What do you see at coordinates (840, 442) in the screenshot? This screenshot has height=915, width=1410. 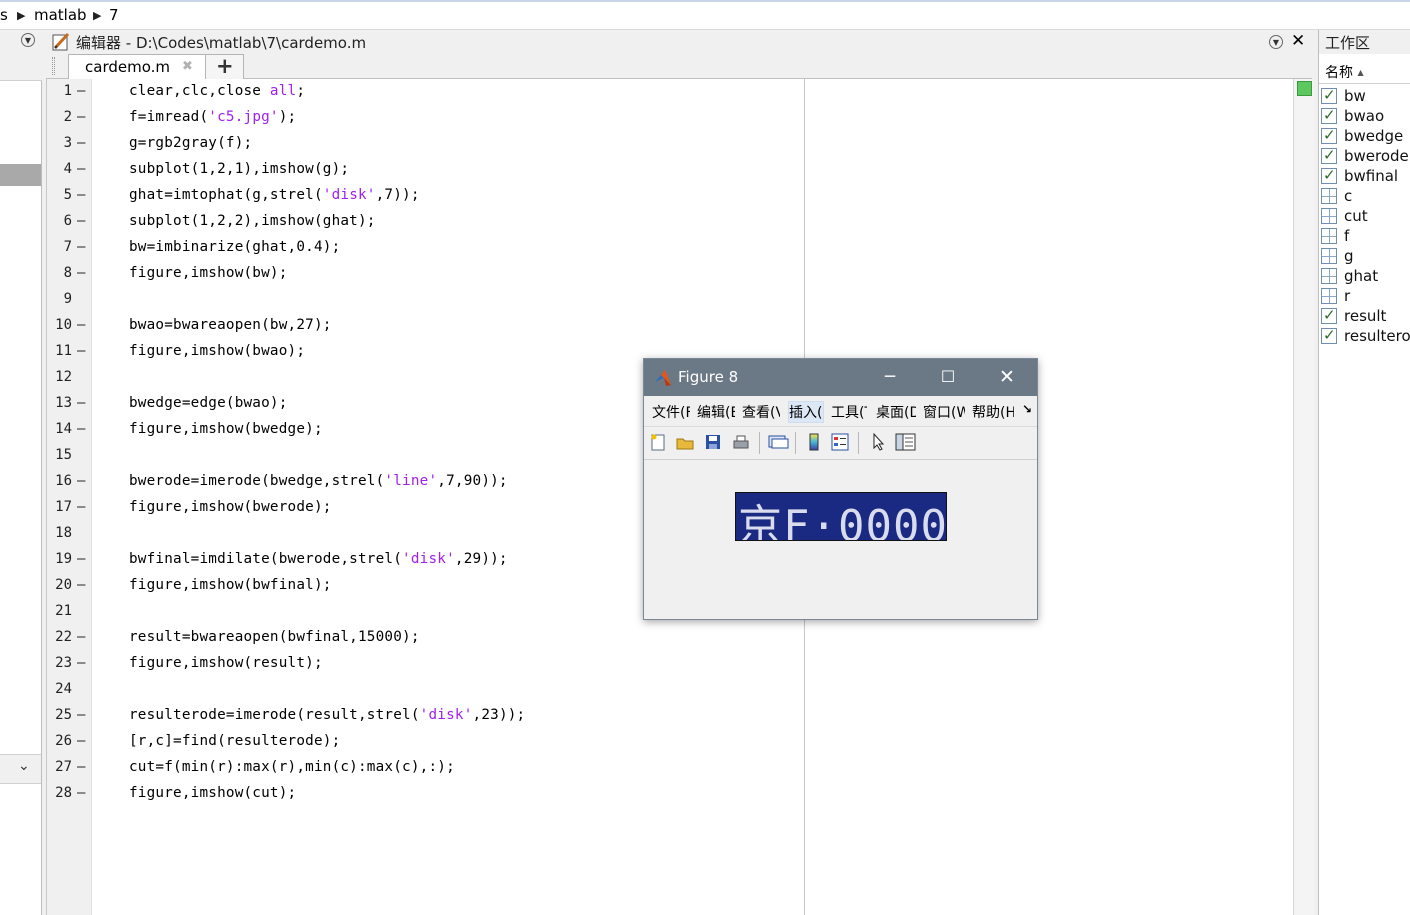 I see `legend-icon` at bounding box center [840, 442].